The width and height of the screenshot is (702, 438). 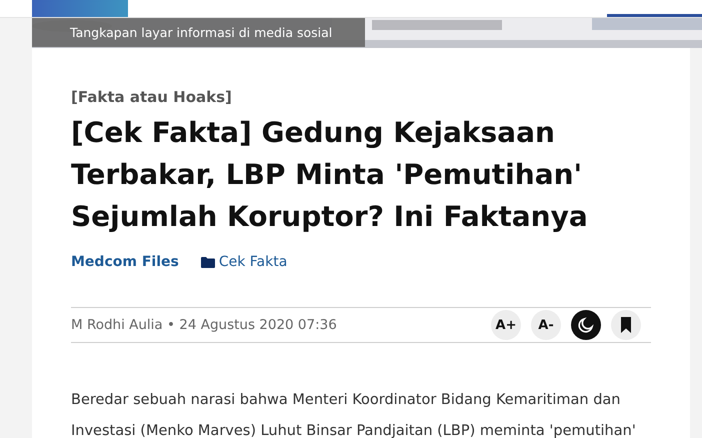 What do you see at coordinates (204, 325) in the screenshot?
I see `byline: M Rodhi Aulia • 24 Agustus 2020 07:36` at bounding box center [204, 325].